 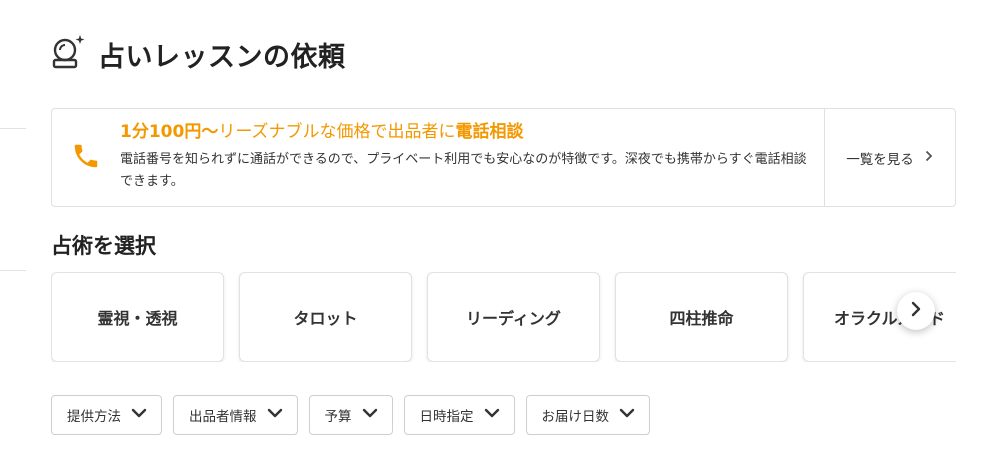 What do you see at coordinates (223, 417) in the screenshot?
I see `filter-label: 出品者情報` at bounding box center [223, 417].